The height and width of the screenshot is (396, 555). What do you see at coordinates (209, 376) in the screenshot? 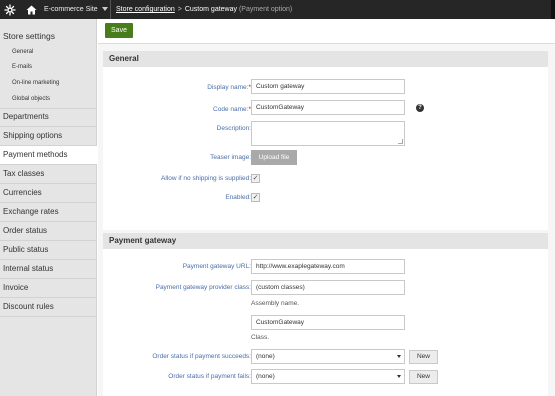
I see `payment-fails-label: Order status if payment fails:` at bounding box center [209, 376].